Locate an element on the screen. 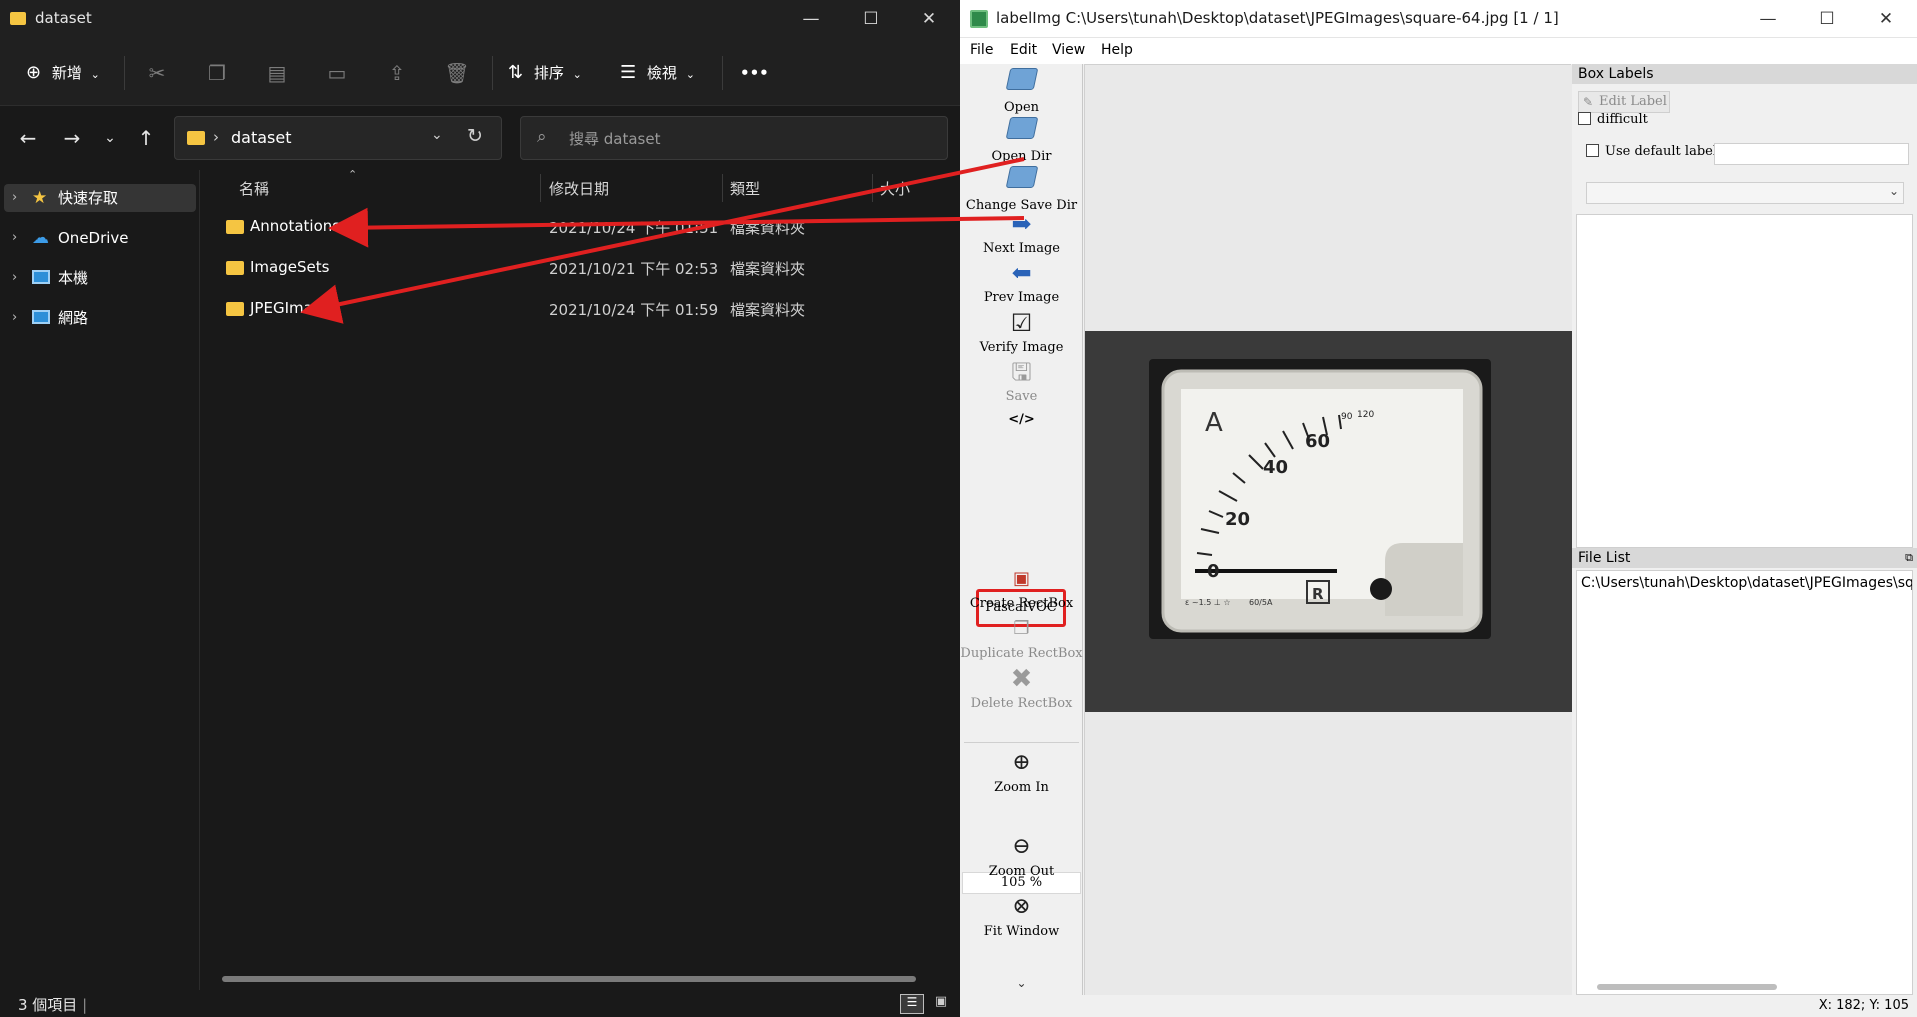 The image size is (1917, 1017). address-row: ← → ⌄ ↑ › dataset ⌄ ↻ ⌕ is located at coordinates (480, 138).